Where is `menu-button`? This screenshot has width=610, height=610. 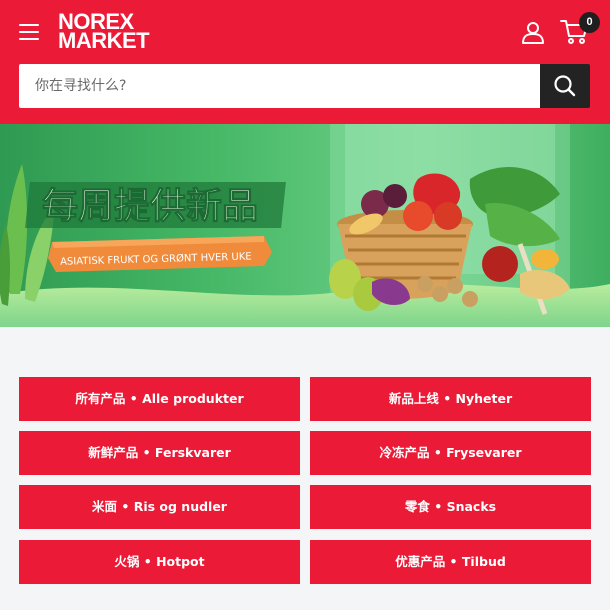
menu-button is located at coordinates (29, 32).